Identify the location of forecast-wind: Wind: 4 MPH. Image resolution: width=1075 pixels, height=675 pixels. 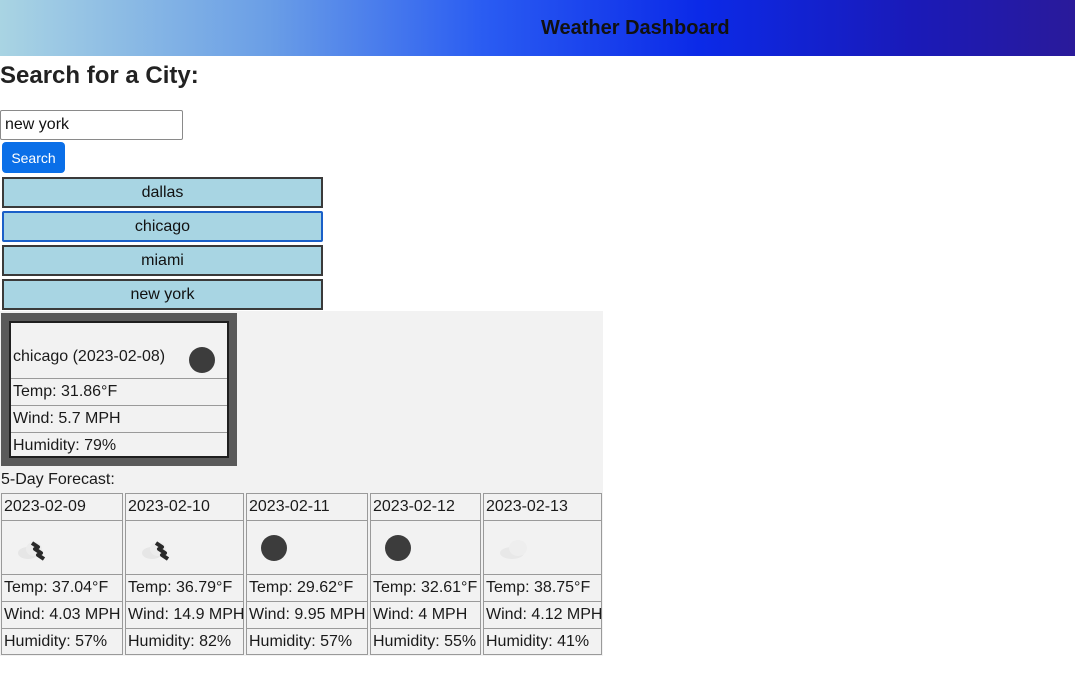
(425, 615).